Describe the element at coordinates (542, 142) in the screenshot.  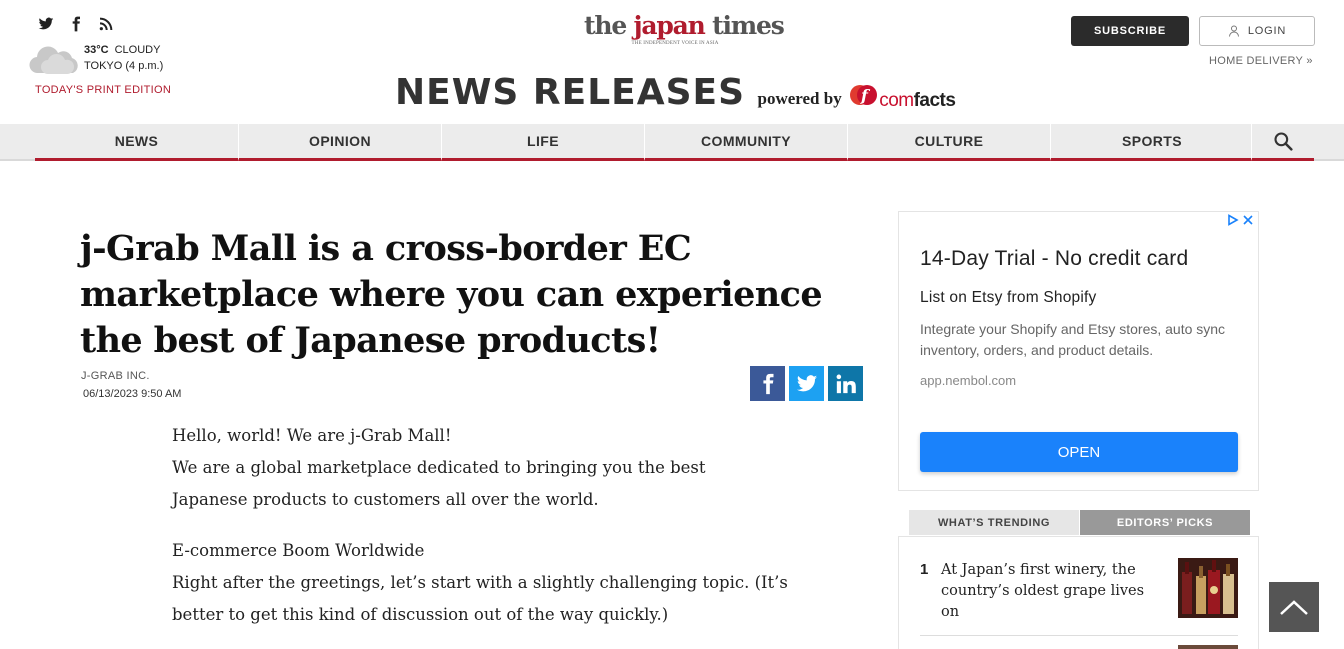
I see `nav-item-life: LIFE` at that location.